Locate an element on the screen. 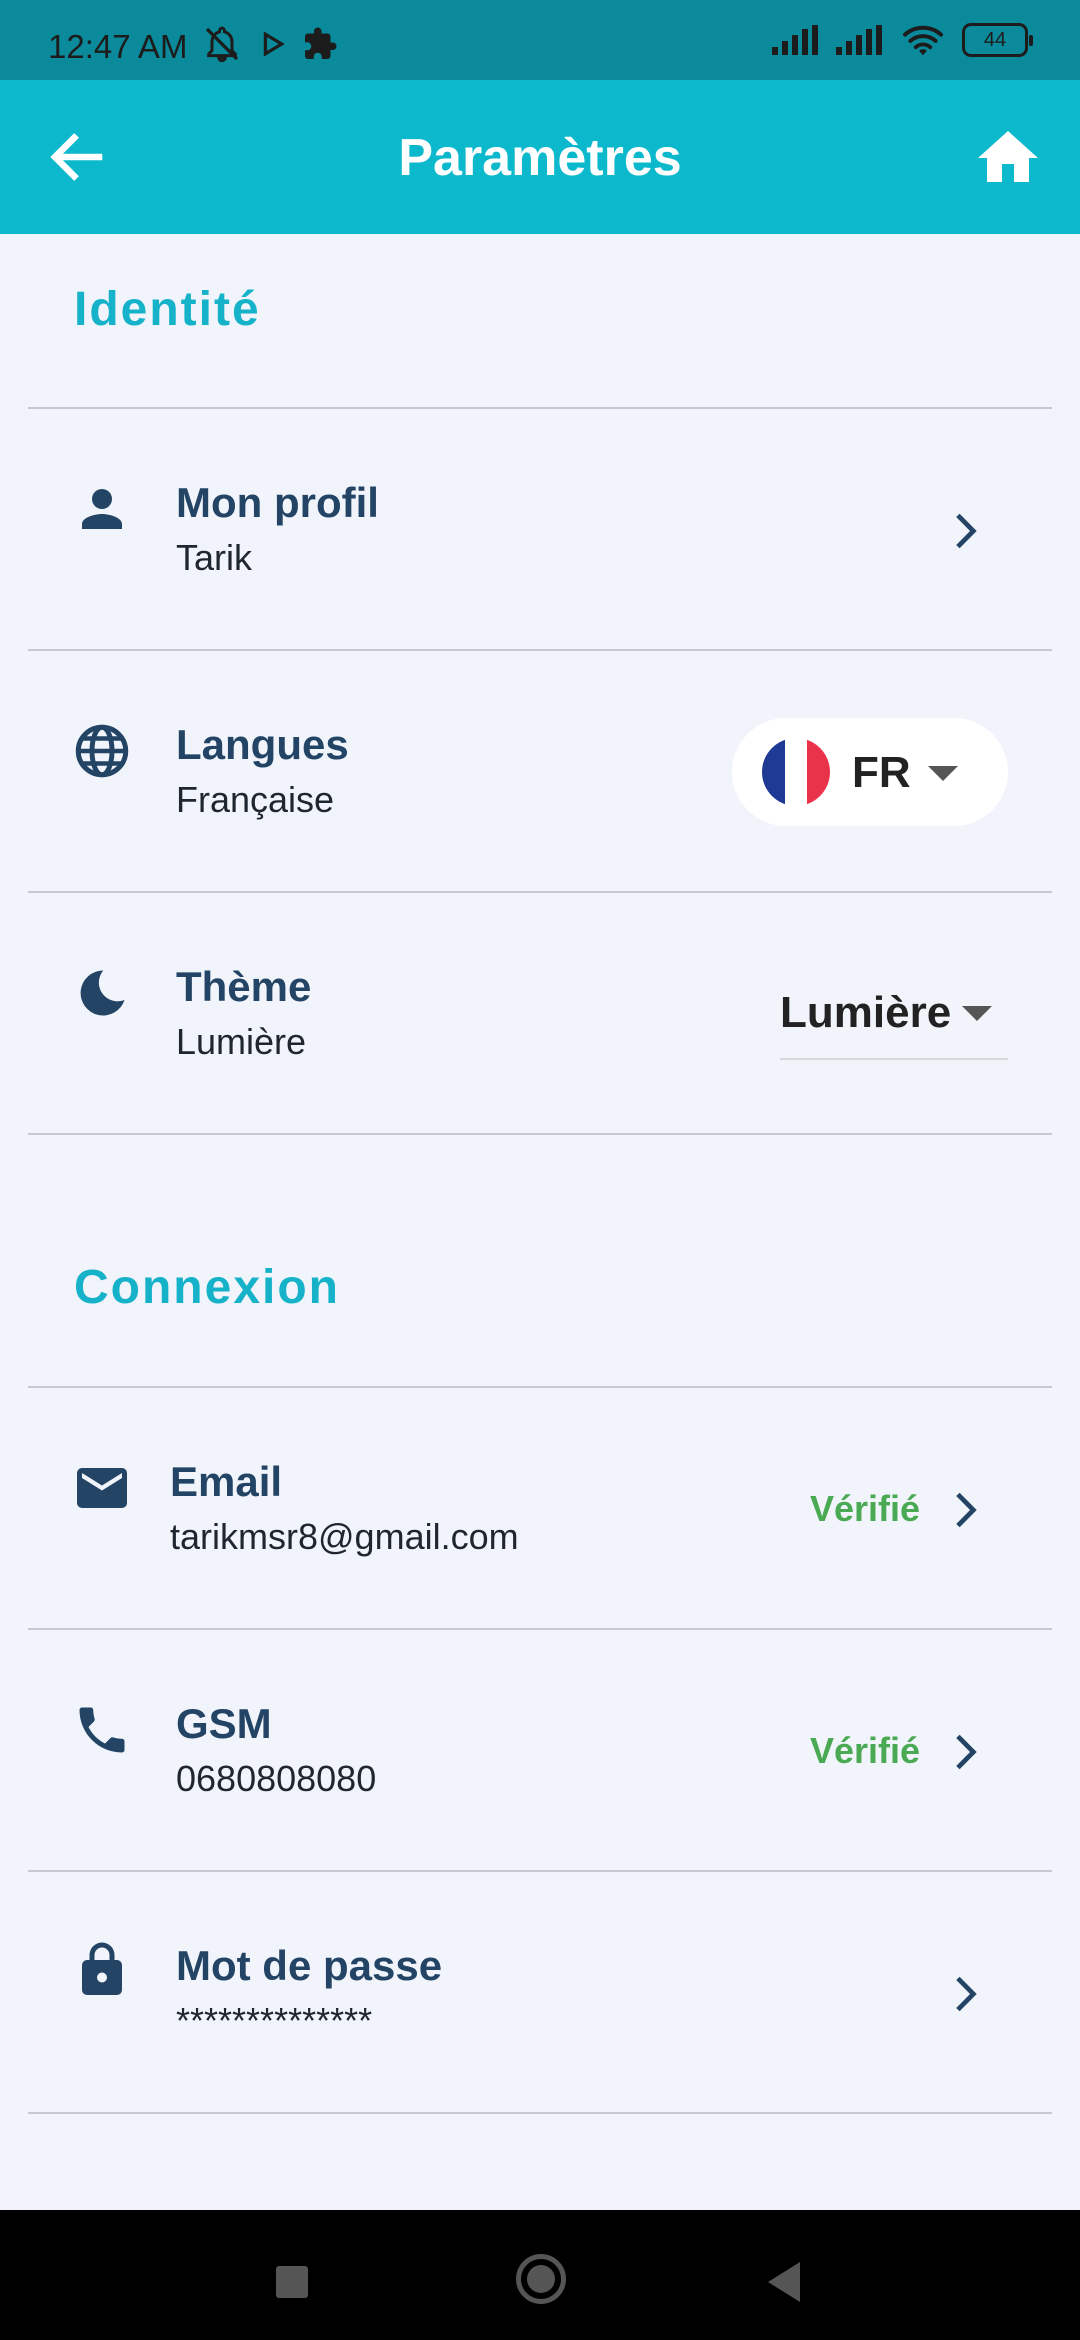 Image resolution: width=1080 pixels, height=2340 pixels. play-icon is located at coordinates (274, 44).